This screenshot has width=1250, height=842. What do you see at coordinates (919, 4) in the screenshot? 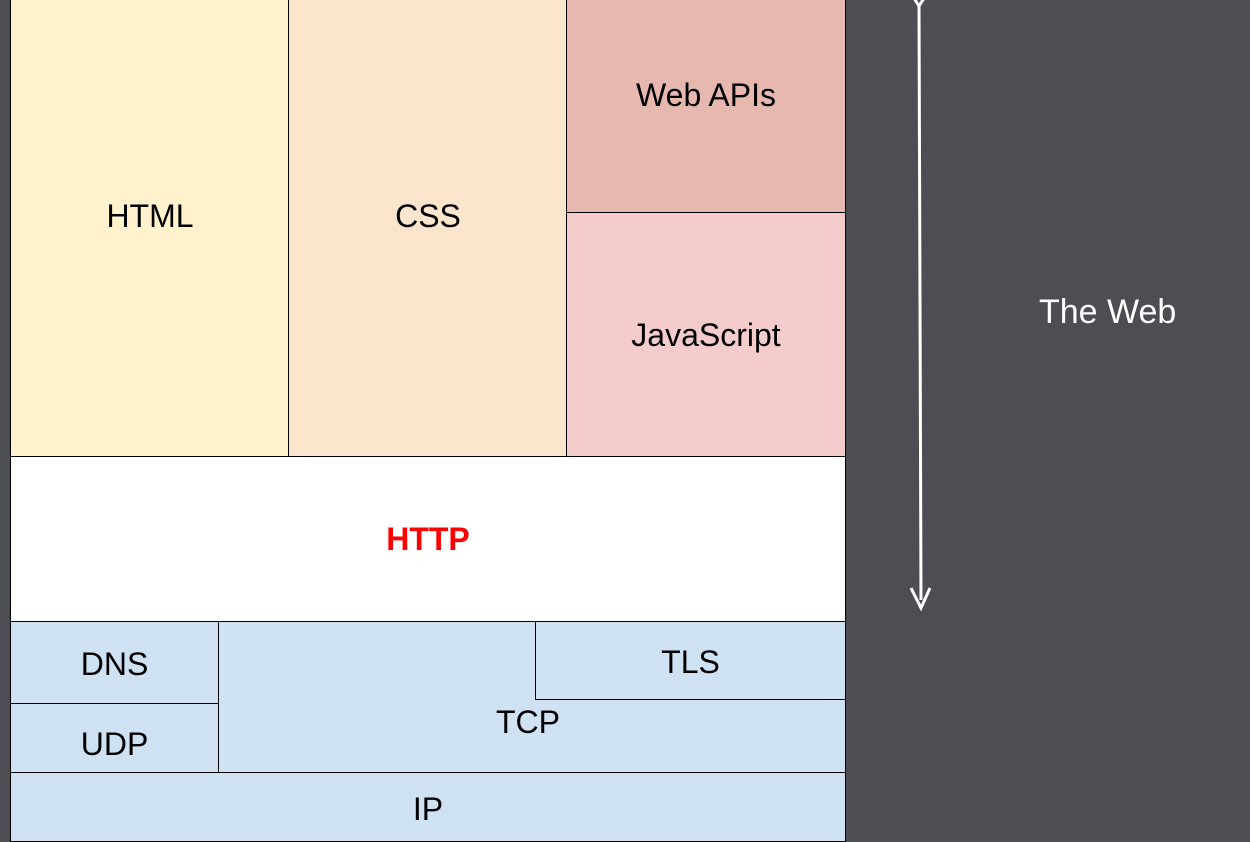
I see `arrow-head-top` at bounding box center [919, 4].